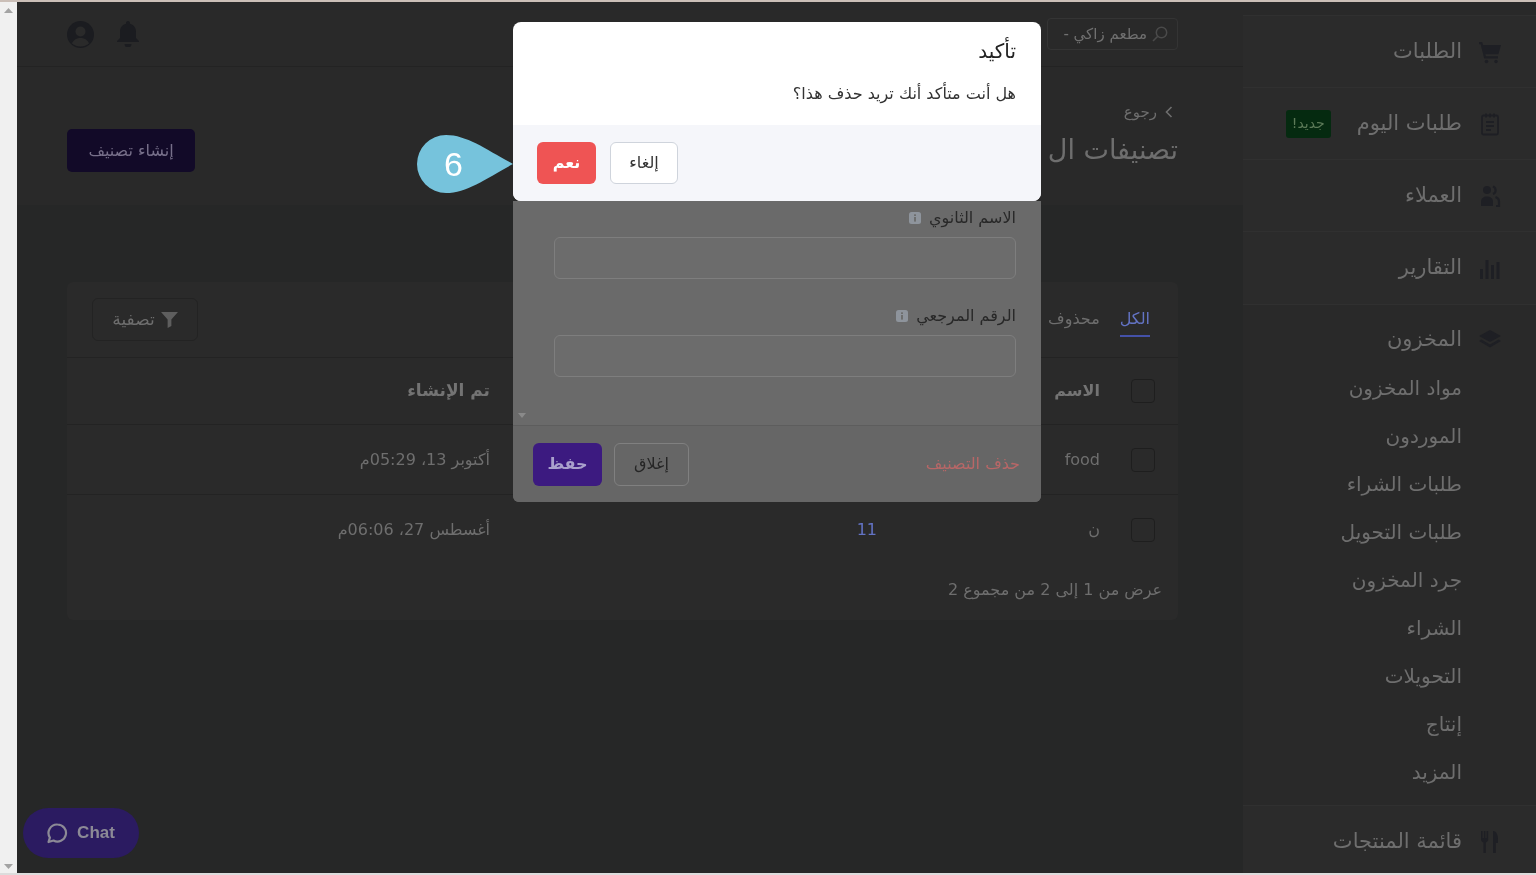  I want to click on column-header: تم الإنشاء, so click(448, 391).